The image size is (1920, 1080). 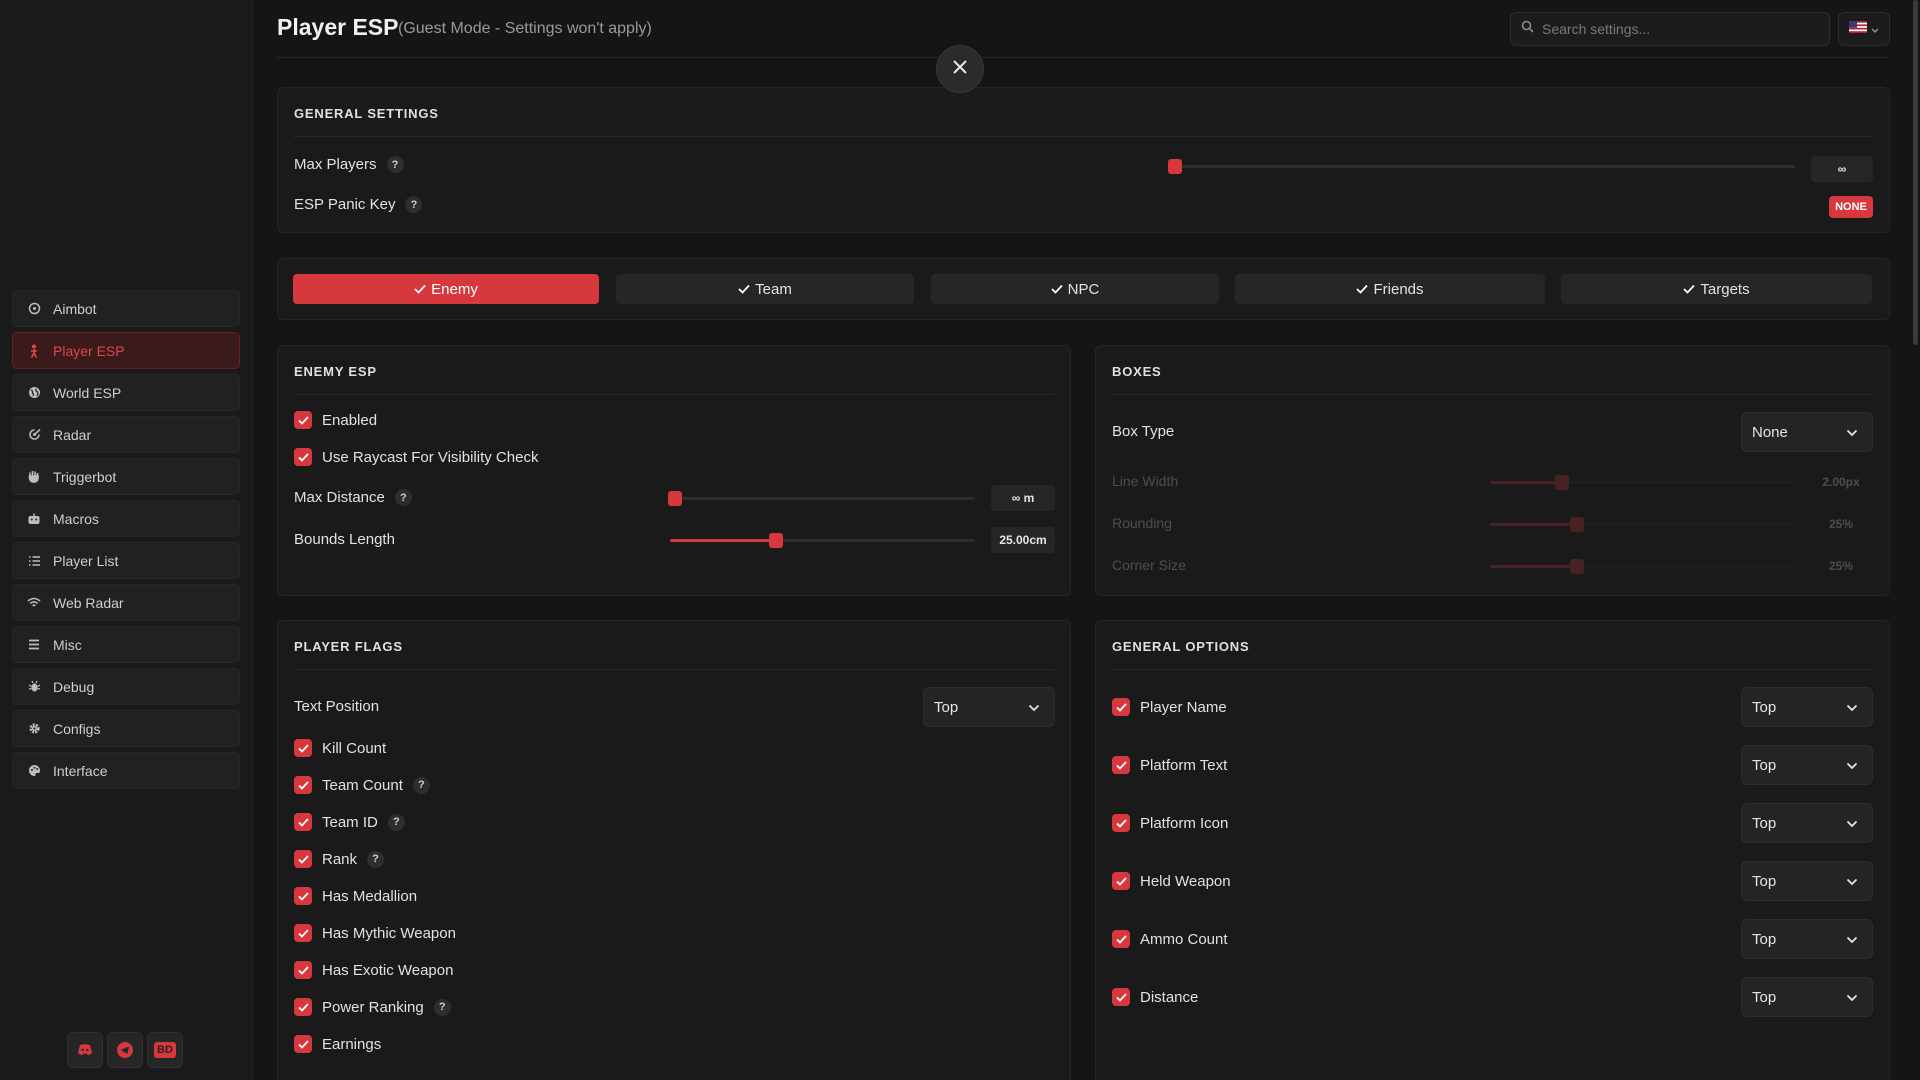 What do you see at coordinates (1641, 482) in the screenshot?
I see `line-width-slider` at bounding box center [1641, 482].